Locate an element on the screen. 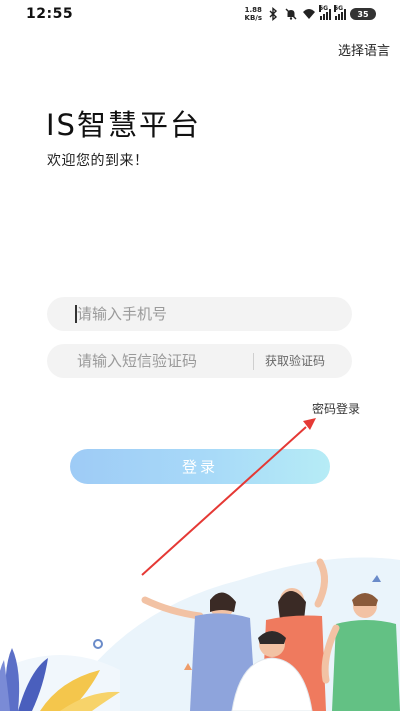  annotation-arrow is located at coordinates (228, 497).